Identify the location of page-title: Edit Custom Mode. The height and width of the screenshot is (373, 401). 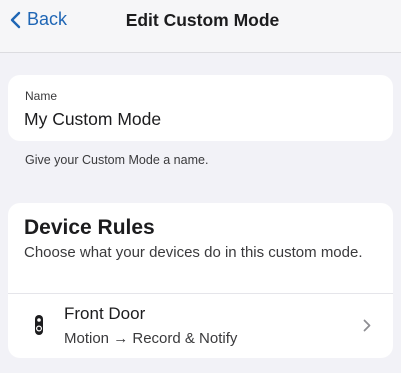
(202, 20).